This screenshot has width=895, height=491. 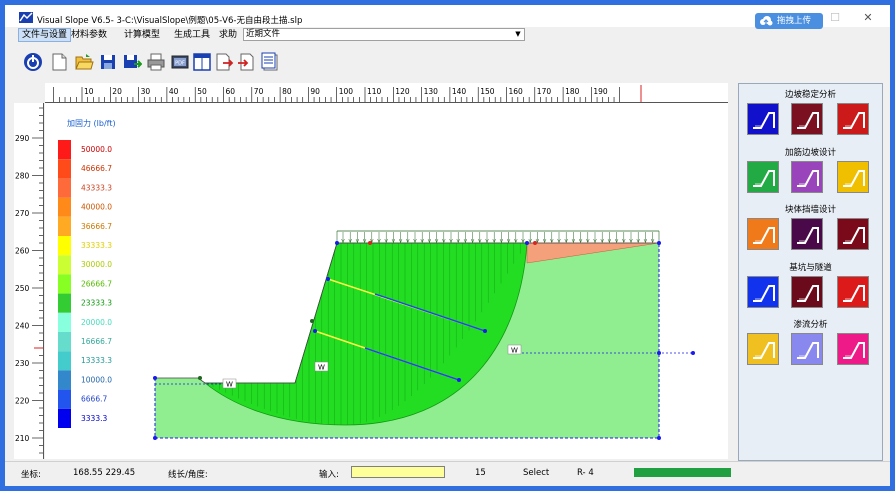 I want to click on block-step-tool, so click(x=853, y=234).